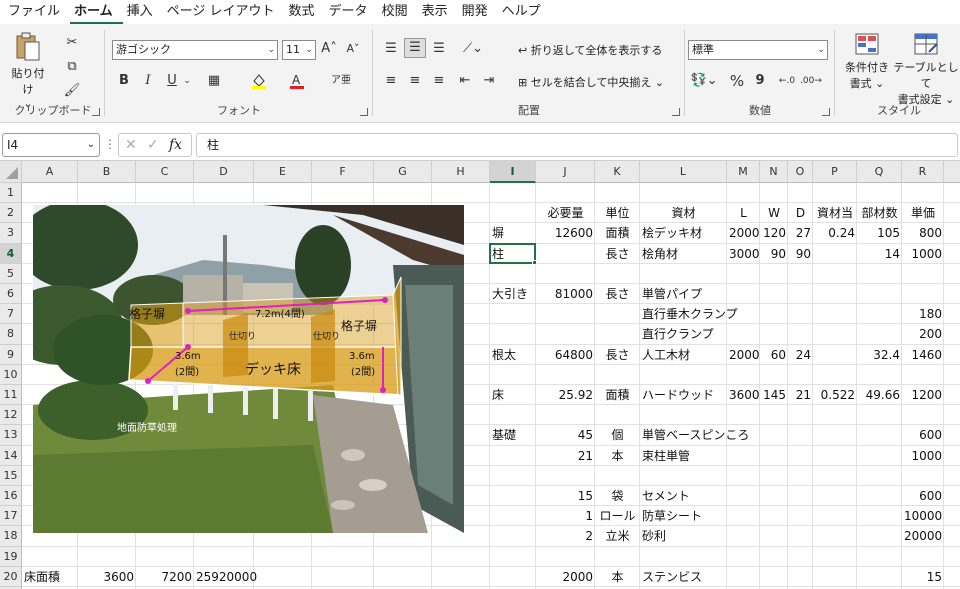 The image size is (960, 589). Describe the element at coordinates (879, 254) in the screenshot. I see `cell-q4: 14` at that location.